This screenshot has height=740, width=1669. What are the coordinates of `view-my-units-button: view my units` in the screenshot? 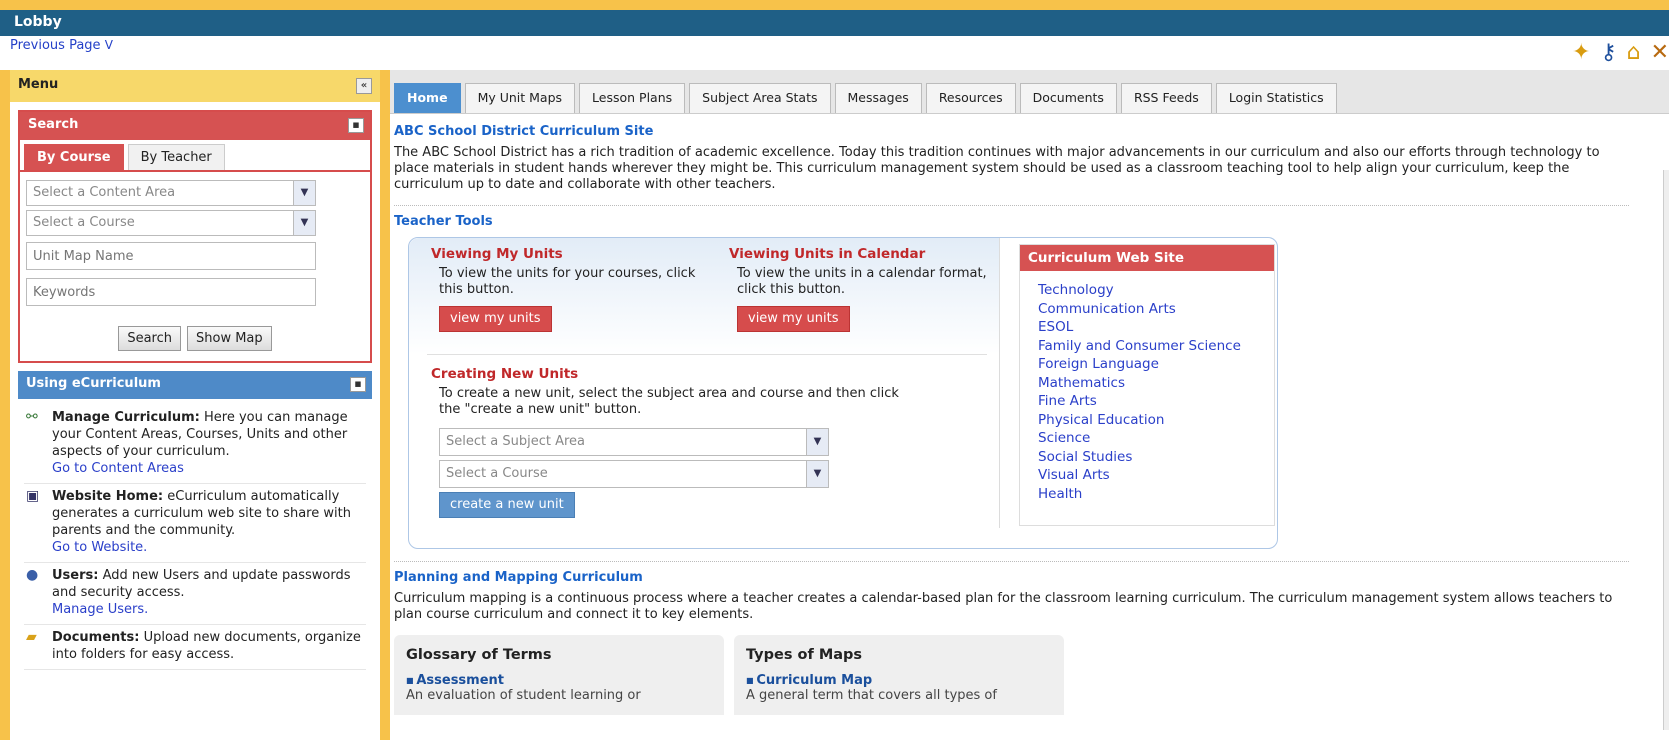 It's located at (495, 319).